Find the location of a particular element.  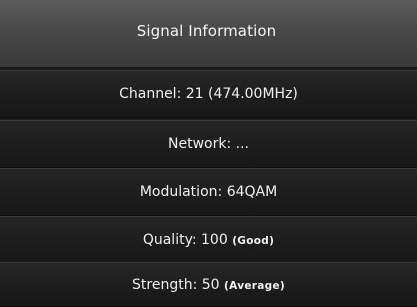

modulation-text: Modulation: 64QAM is located at coordinates (208, 192).